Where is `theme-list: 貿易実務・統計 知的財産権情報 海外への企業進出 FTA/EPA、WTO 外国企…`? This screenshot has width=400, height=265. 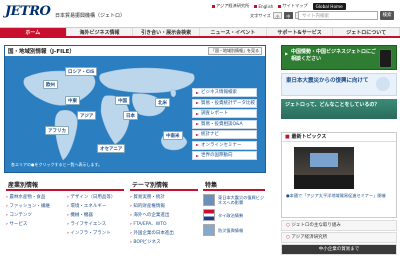
theme-list: 貿易実務・統計 知的財産権情報 海外への企業進出 FTA/EPA、WTO 外国企… is located at coordinates (164, 218).